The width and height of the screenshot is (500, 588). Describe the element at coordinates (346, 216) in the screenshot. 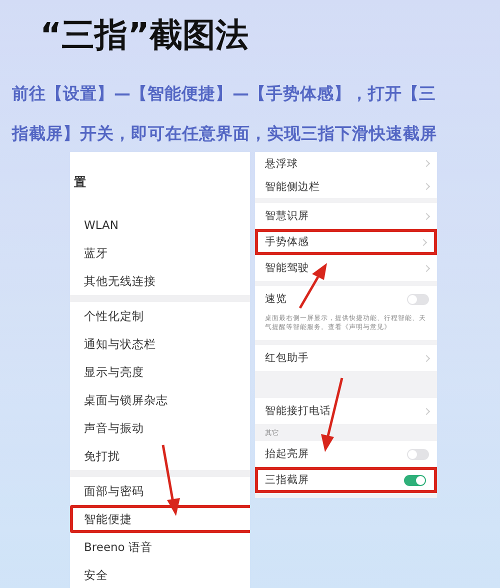

I see `settings-item: 智慧识屏` at that location.